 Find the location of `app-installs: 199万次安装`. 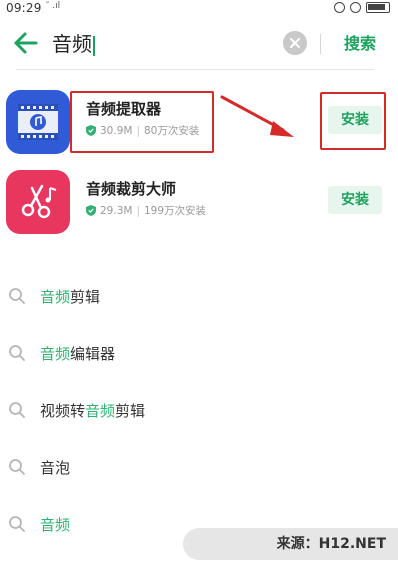

app-installs: 199万次安装 is located at coordinates (175, 211).